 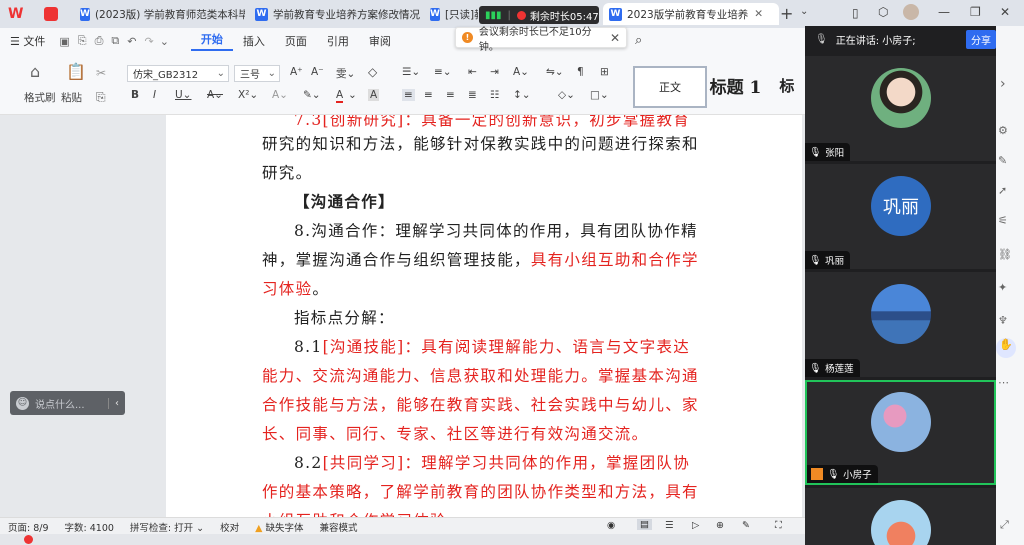 What do you see at coordinates (380, 41) in the screenshot?
I see `menu-review: 审阅` at bounding box center [380, 41].